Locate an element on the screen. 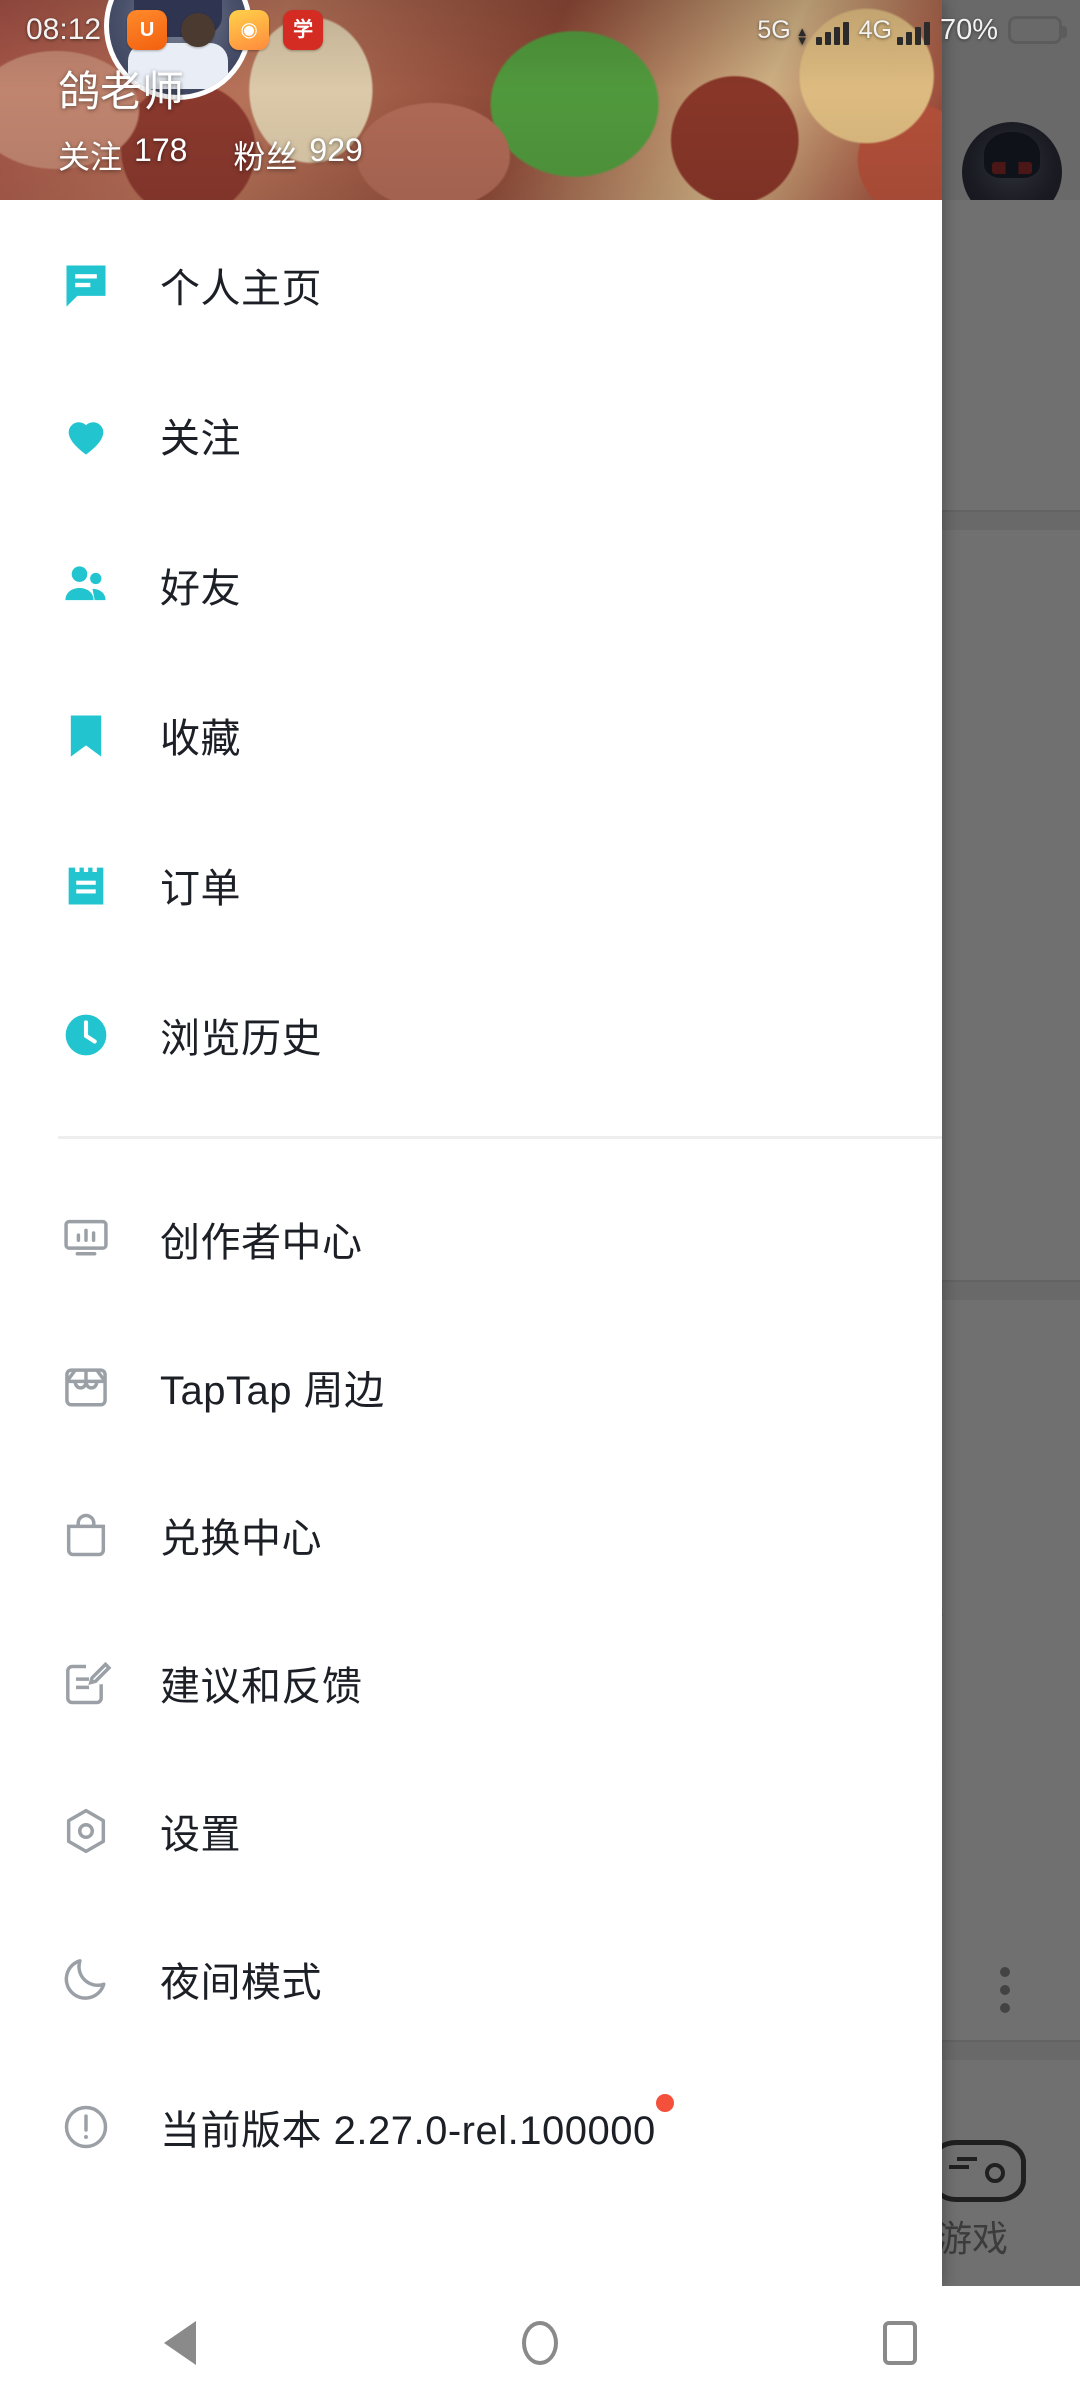 Image resolution: width=1080 pixels, height=2400 pixels. recents-icon is located at coordinates (900, 2343).